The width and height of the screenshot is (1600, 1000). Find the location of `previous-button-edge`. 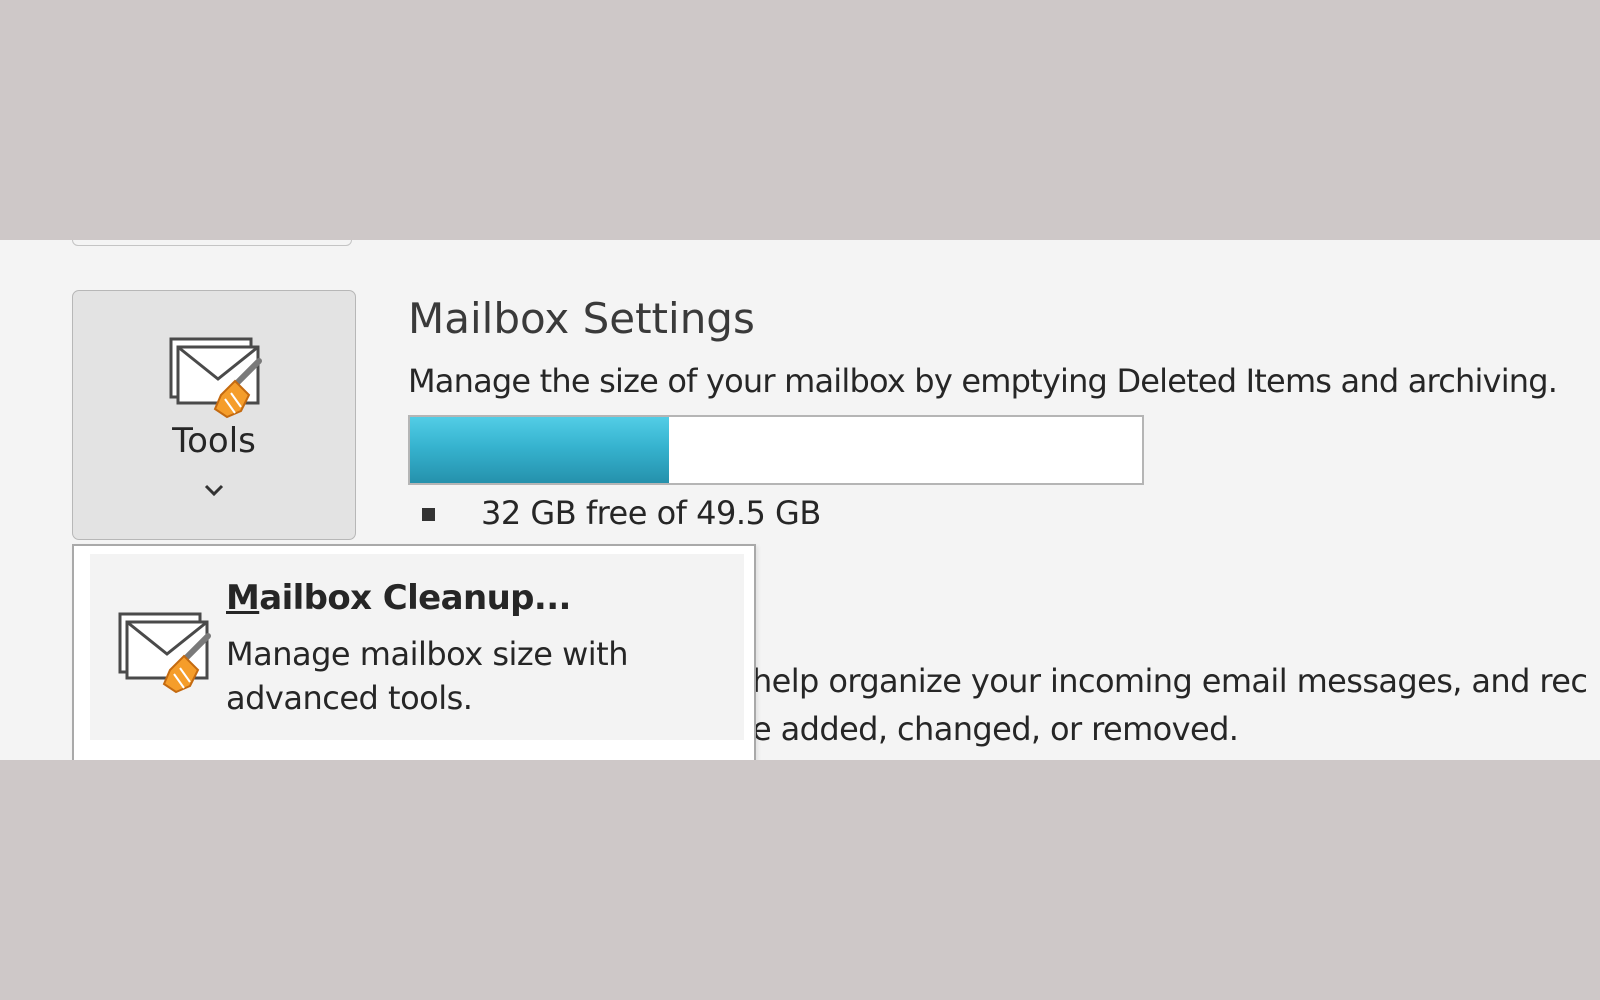

previous-button-edge is located at coordinates (212, 243).